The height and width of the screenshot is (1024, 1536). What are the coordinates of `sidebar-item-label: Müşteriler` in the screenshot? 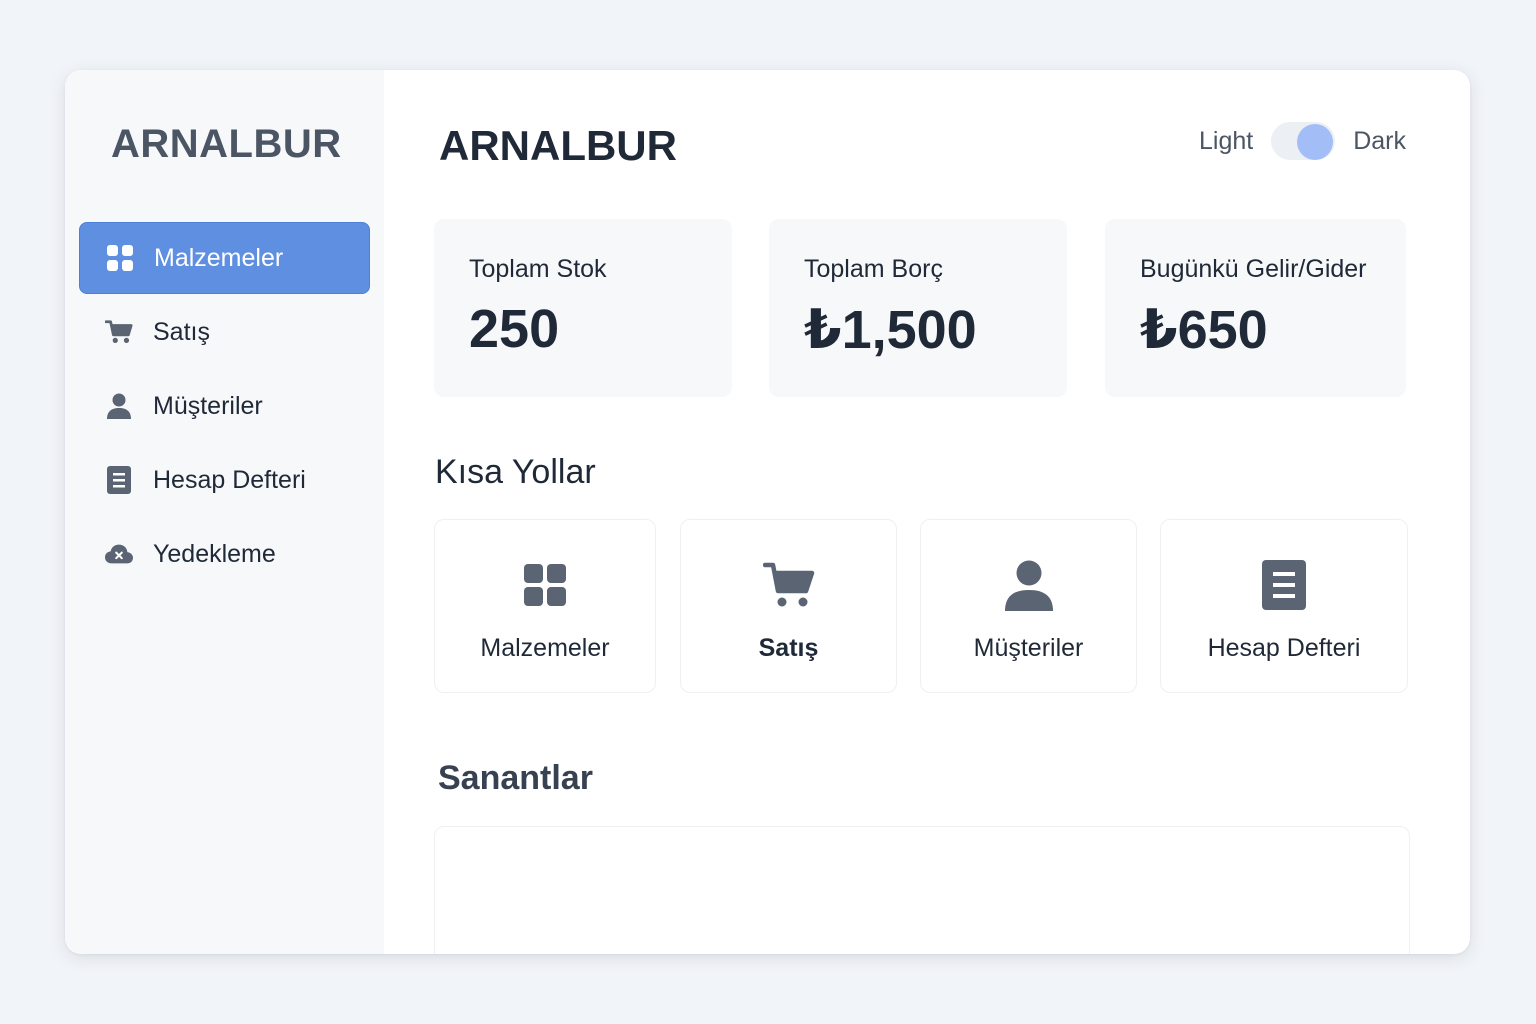 It's located at (208, 405).